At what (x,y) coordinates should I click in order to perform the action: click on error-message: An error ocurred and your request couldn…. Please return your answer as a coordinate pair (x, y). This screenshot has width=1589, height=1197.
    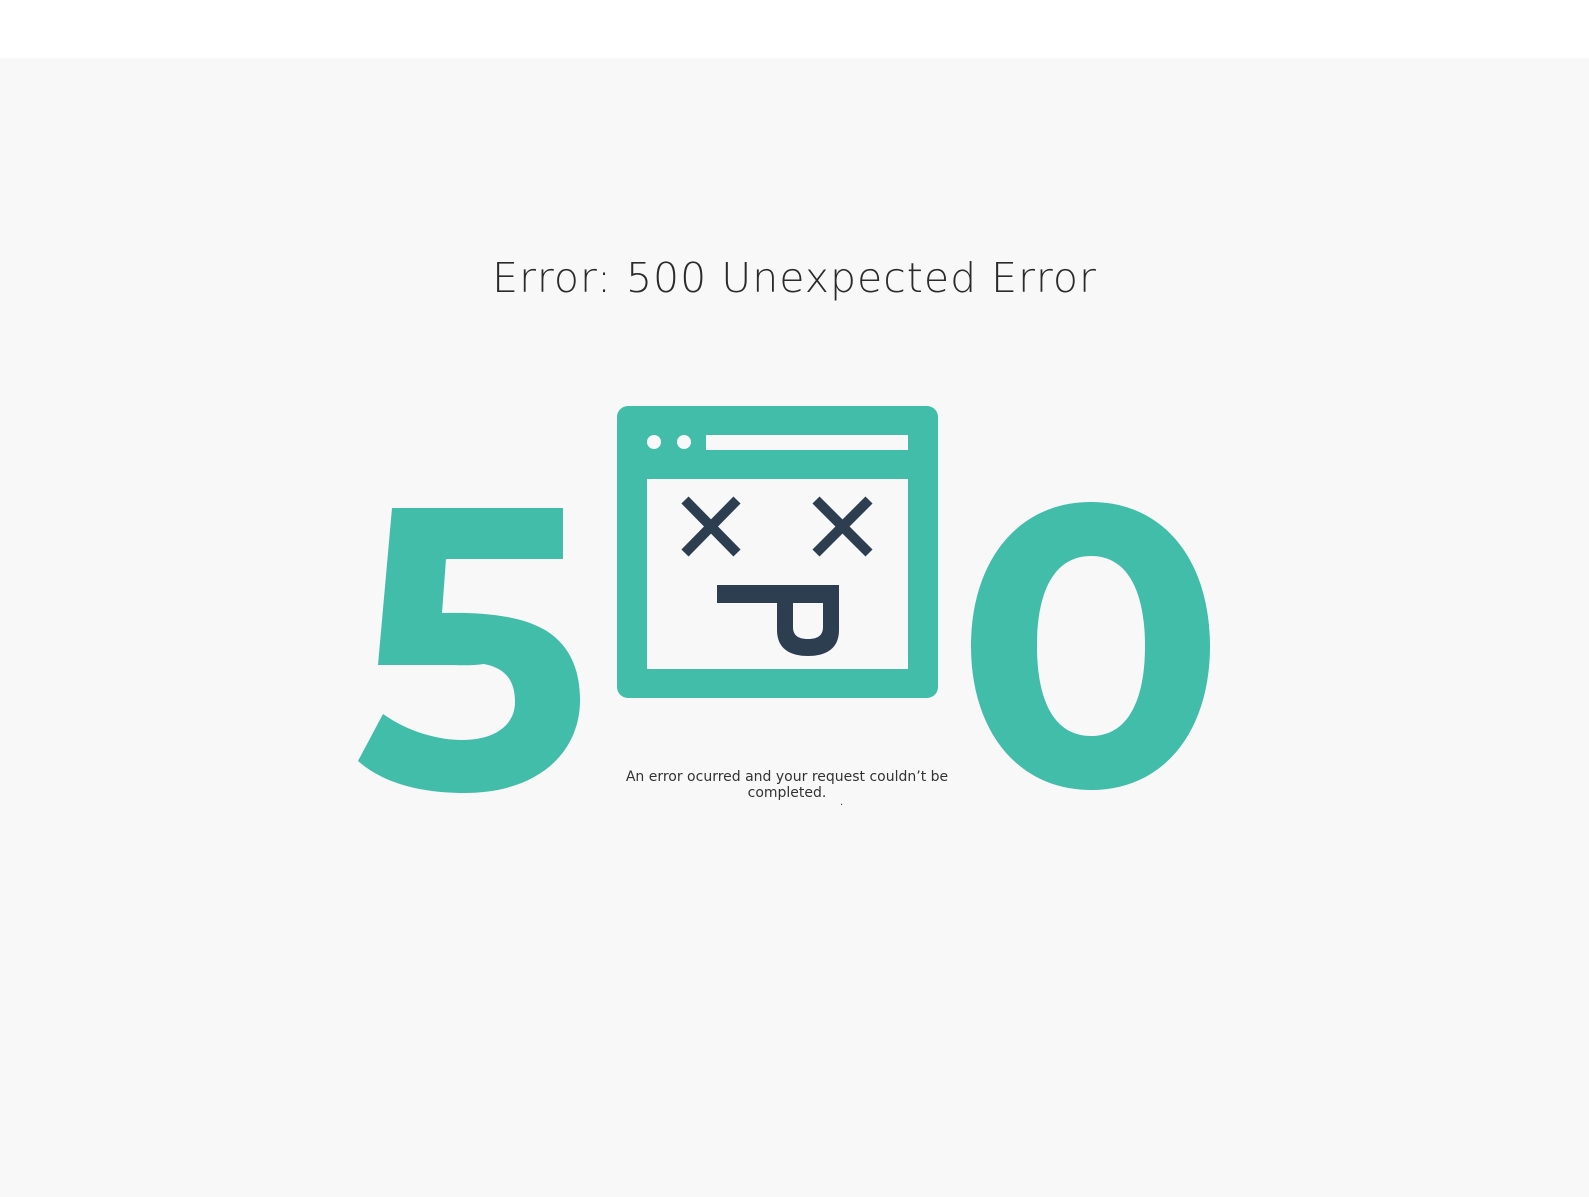
    Looking at the image, I should click on (787, 785).